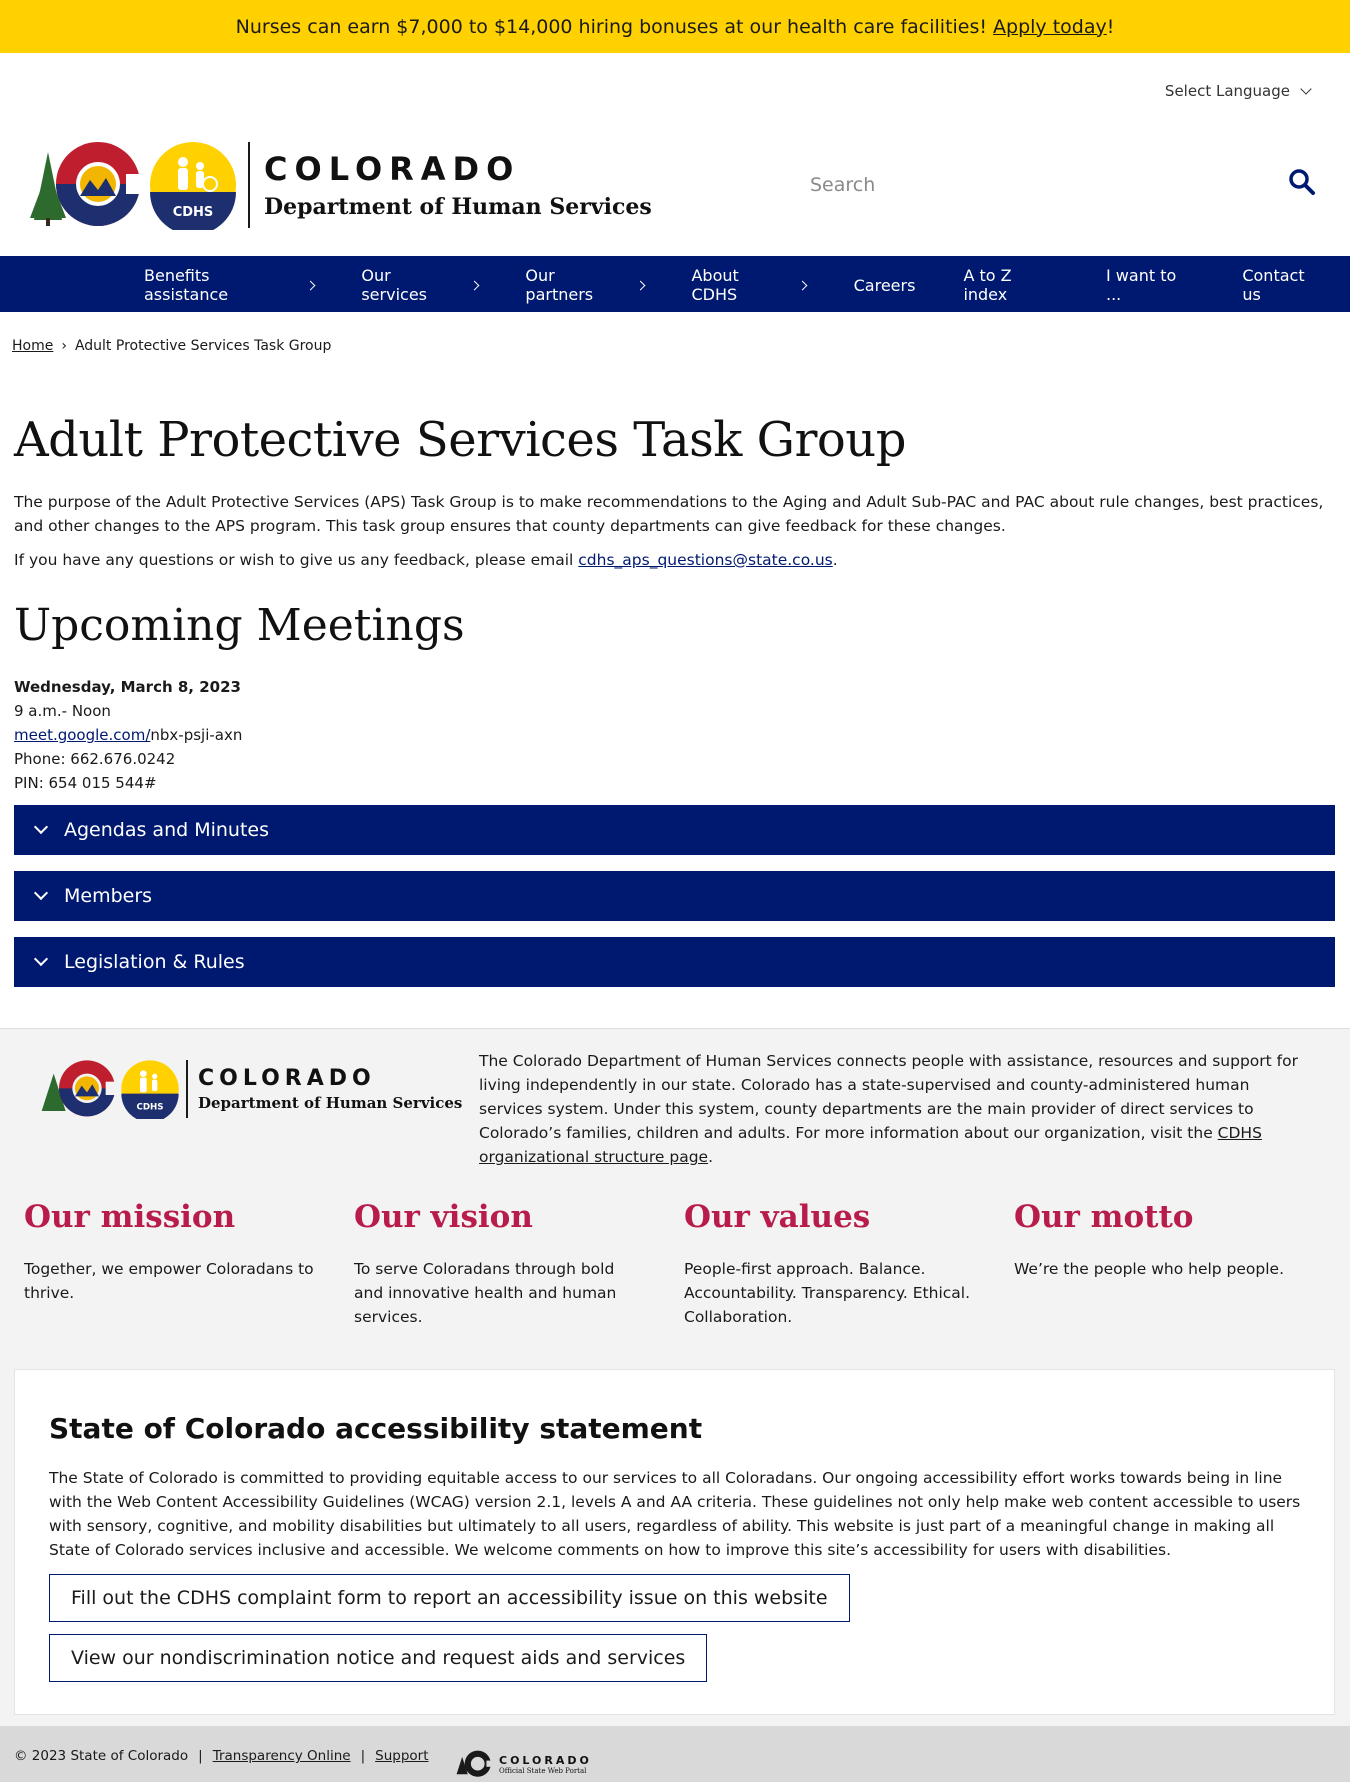 The width and height of the screenshot is (1350, 1782). Describe the element at coordinates (127, 687) in the screenshot. I see `meeting-date: Wednesday, March 8, 2023` at that location.